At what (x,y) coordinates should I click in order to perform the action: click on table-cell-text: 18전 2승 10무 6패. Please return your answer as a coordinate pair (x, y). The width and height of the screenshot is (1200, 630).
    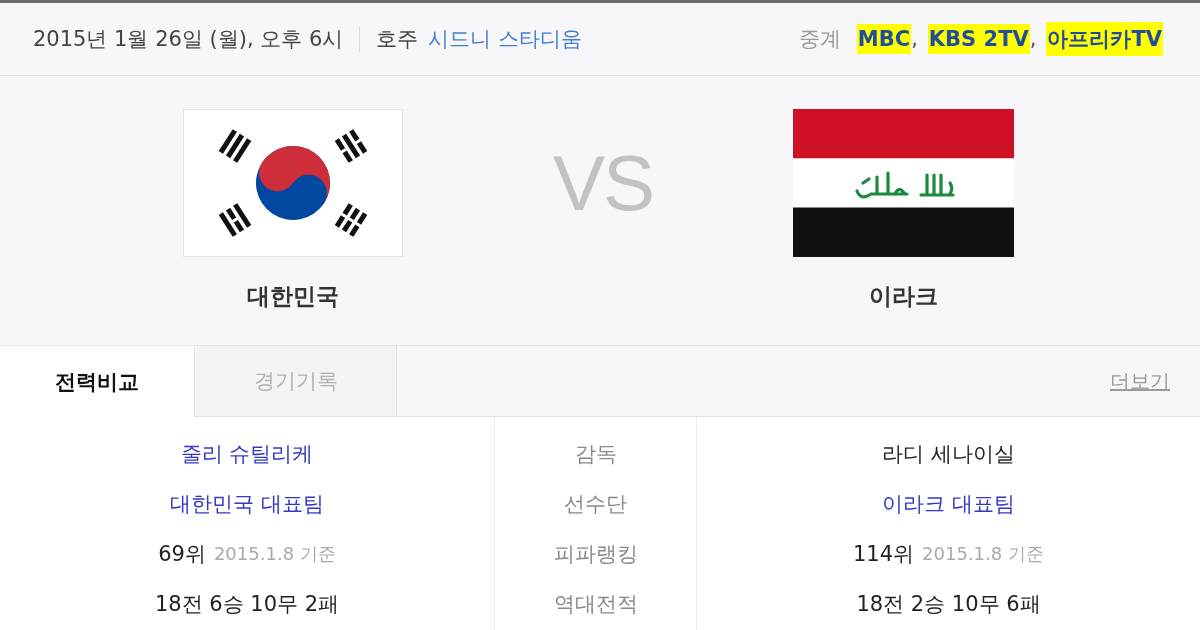
    Looking at the image, I should click on (948, 604).